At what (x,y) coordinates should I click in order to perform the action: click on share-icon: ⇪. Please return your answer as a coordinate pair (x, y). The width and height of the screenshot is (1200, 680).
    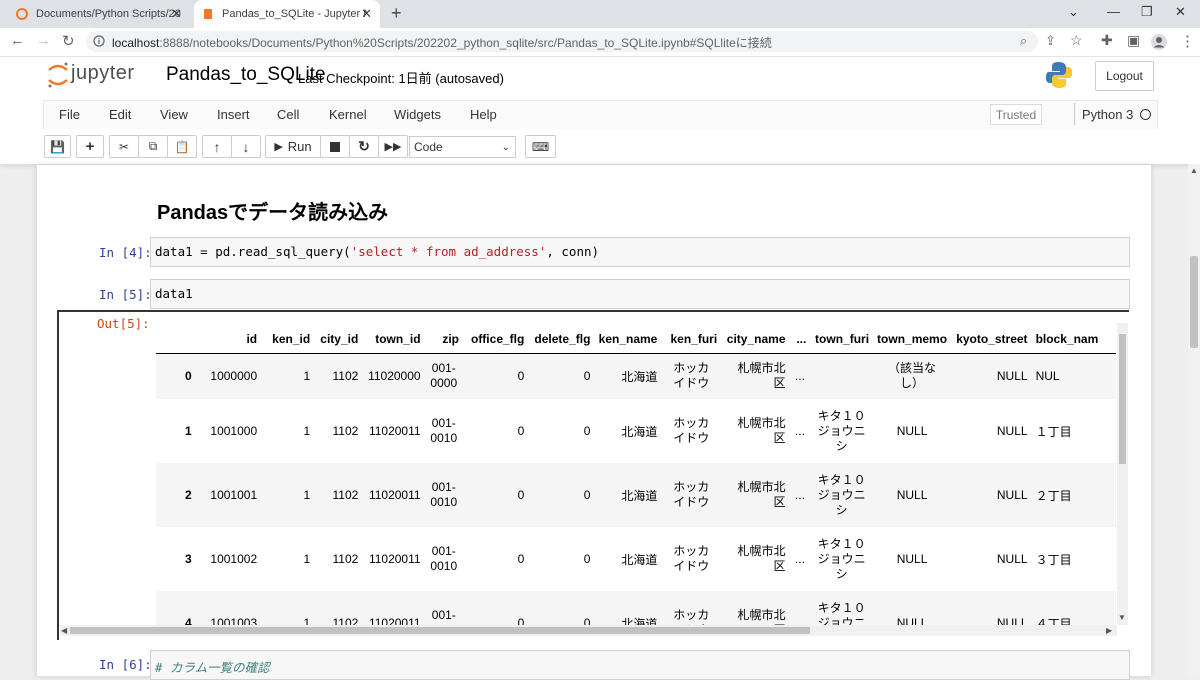
    Looking at the image, I should click on (1050, 41).